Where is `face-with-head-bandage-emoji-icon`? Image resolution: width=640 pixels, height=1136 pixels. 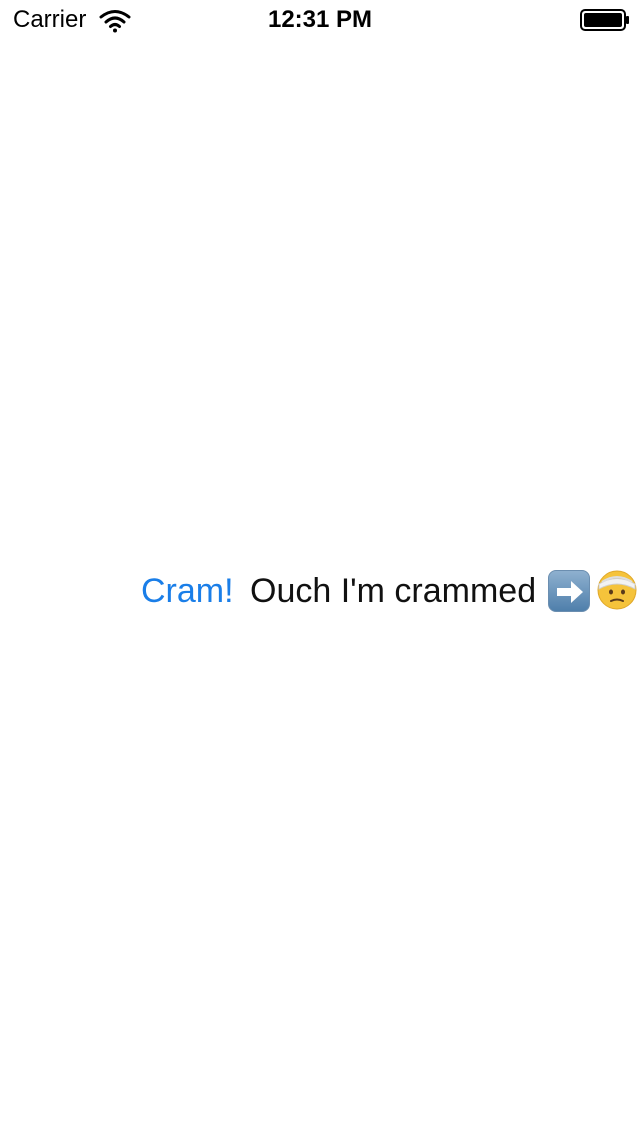 face-with-head-bandage-emoji-icon is located at coordinates (617, 590).